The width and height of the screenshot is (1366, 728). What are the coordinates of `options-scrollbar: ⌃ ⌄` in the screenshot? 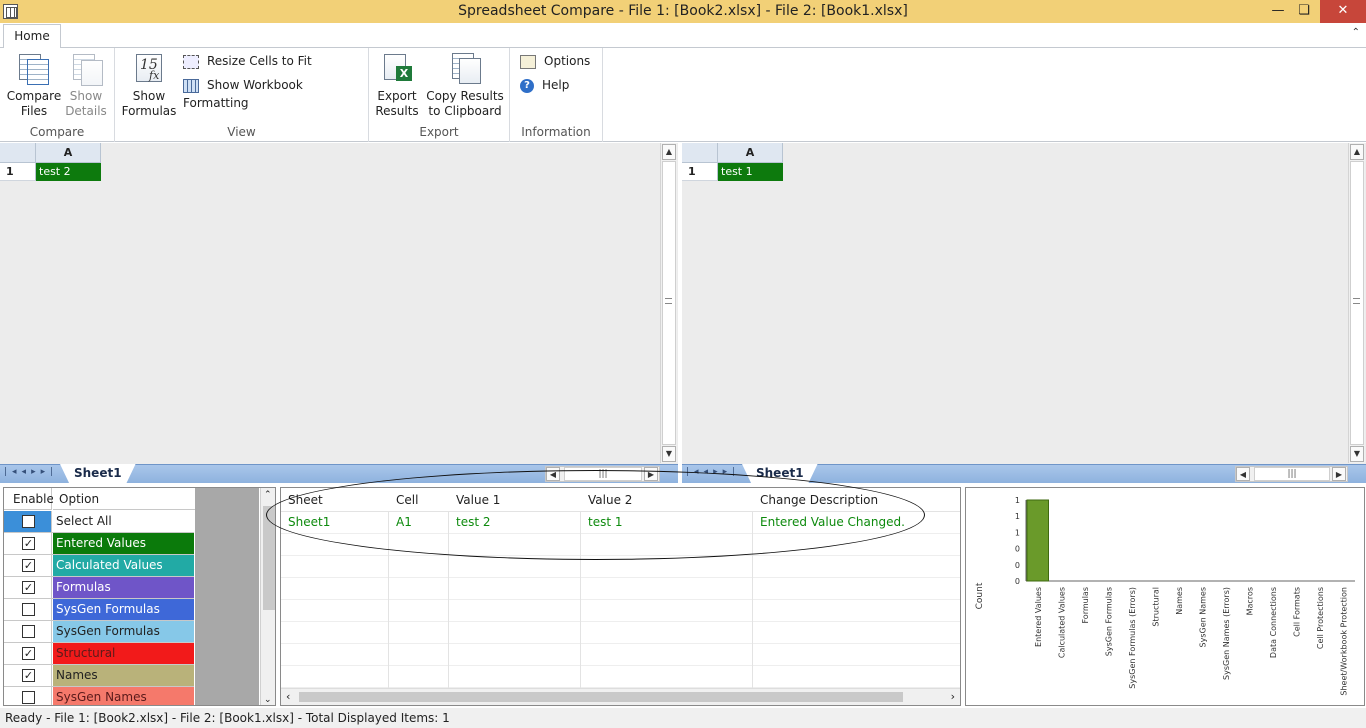 It's located at (267, 596).